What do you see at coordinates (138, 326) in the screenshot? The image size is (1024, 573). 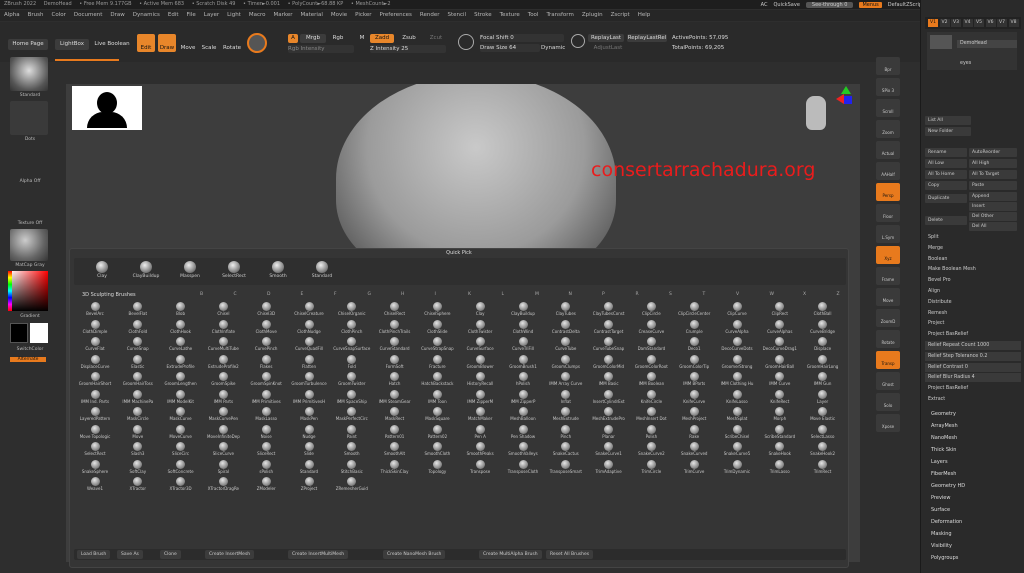 I see `brush-item: ClothFold` at bounding box center [138, 326].